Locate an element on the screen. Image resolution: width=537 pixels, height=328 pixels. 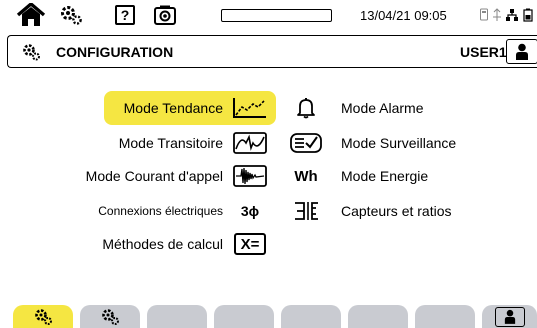
status-icons is located at coordinates (508, 15).